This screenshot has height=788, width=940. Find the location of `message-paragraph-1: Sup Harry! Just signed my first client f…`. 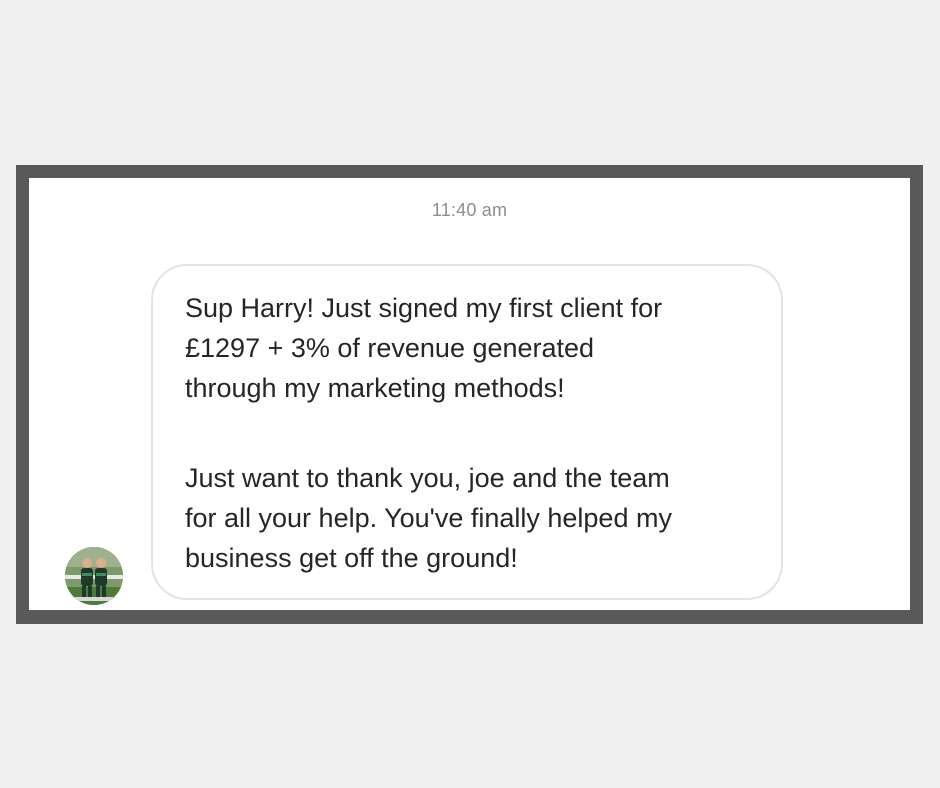

message-paragraph-1: Sup Harry! Just signed my first client f… is located at coordinates (424, 348).